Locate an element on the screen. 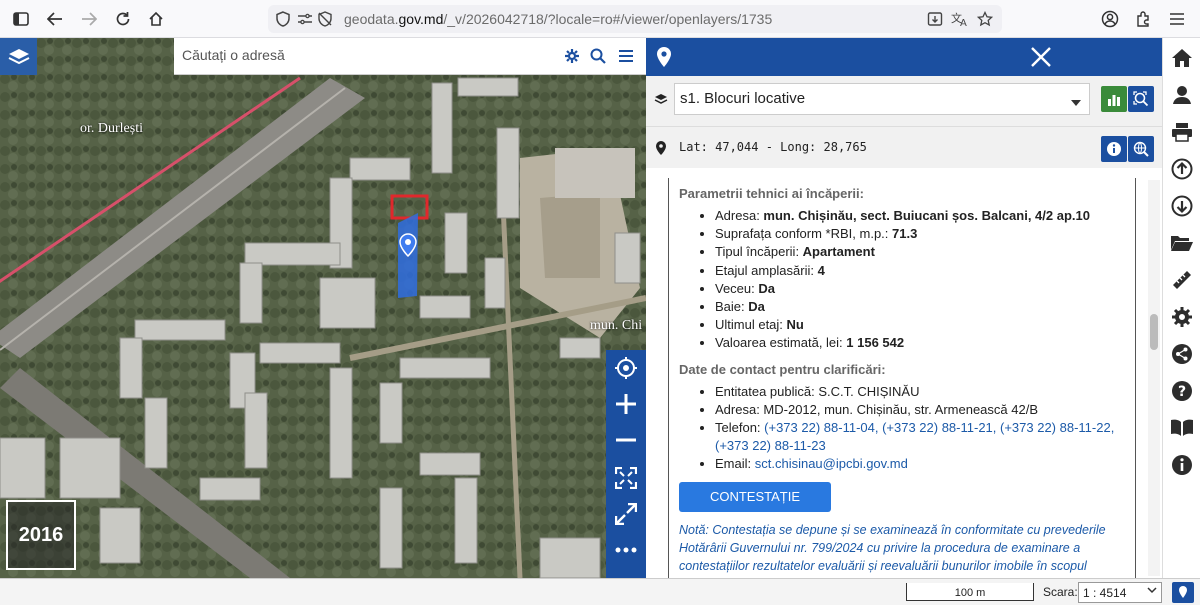  email-link: sct.chisinau@ipcbi.gov.md is located at coordinates (831, 463).